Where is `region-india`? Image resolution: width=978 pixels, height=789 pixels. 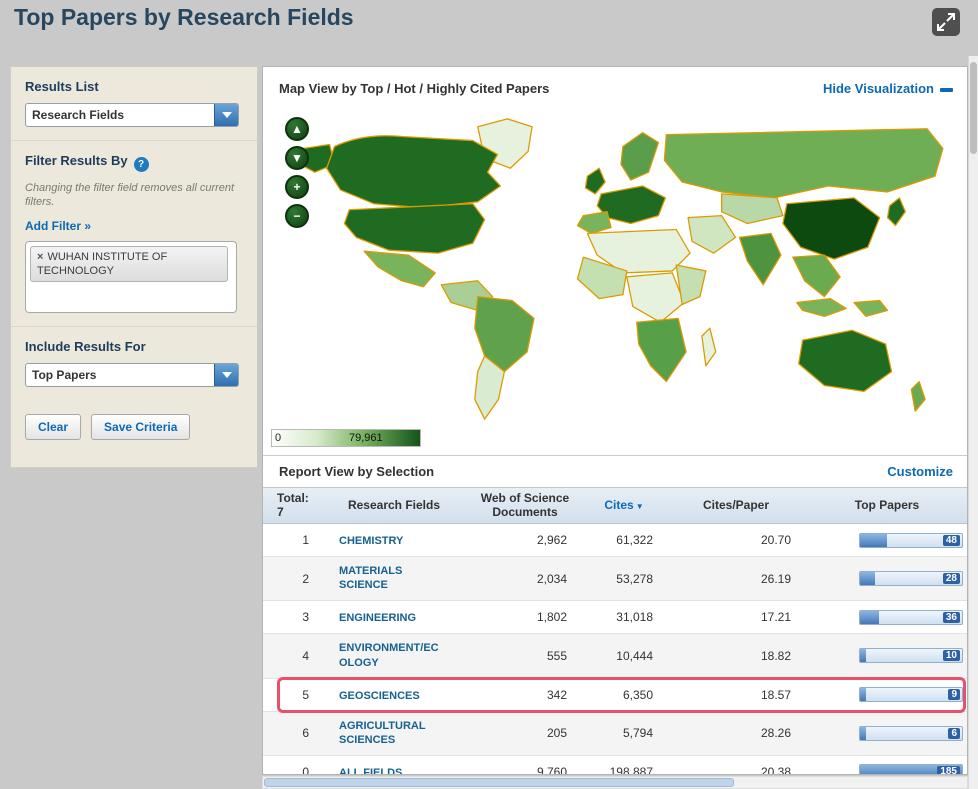 region-india is located at coordinates (760, 259).